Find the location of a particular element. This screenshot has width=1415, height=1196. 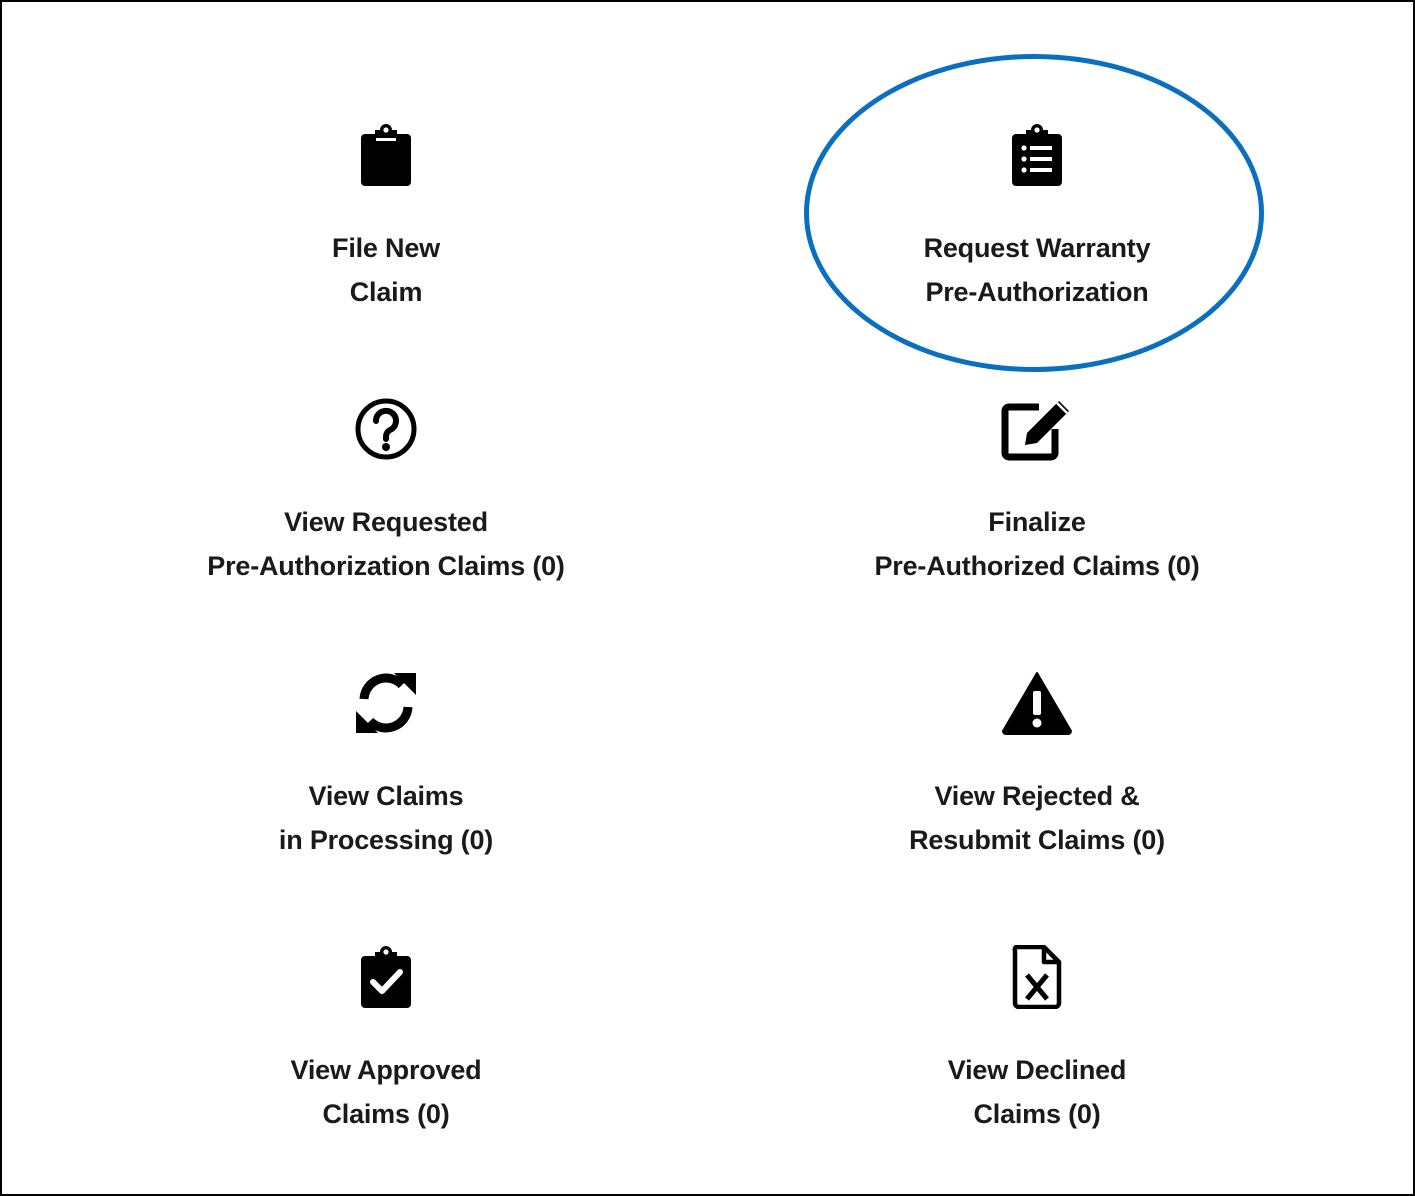

sync-icon is located at coordinates (386, 703).